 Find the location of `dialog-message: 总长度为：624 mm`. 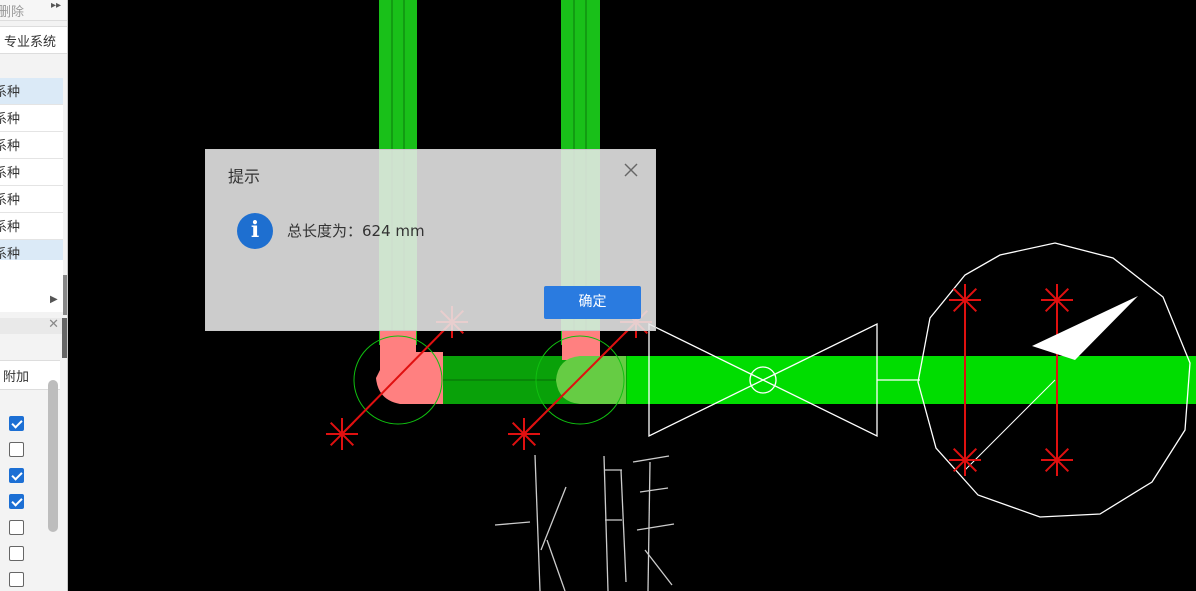

dialog-message: 总长度为：624 mm is located at coordinates (356, 231).